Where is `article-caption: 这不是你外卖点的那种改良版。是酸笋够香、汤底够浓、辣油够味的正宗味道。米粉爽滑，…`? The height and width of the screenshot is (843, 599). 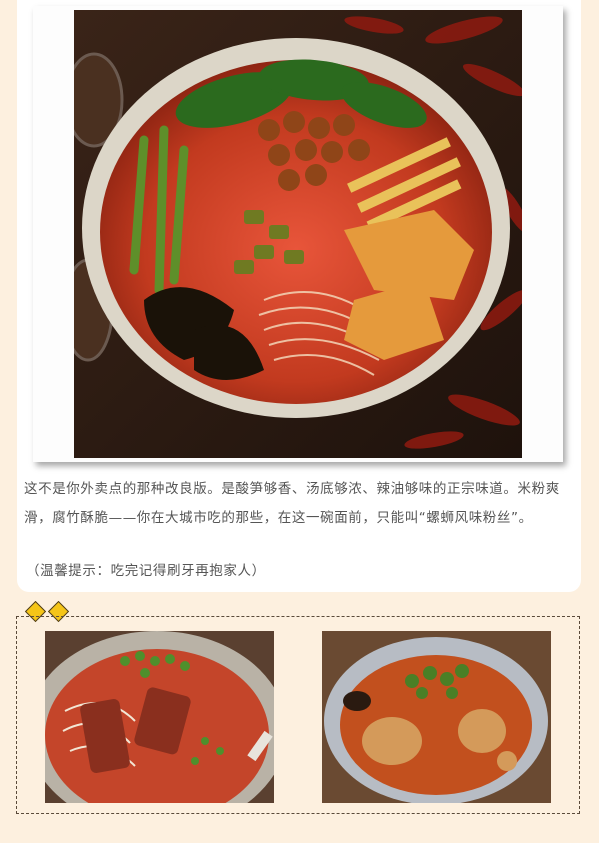 article-caption: 这不是你外卖点的那种改良版。是酸笋够香、汤底够浓、辣油够味的正宗味道。米粉爽滑，… is located at coordinates (292, 503).